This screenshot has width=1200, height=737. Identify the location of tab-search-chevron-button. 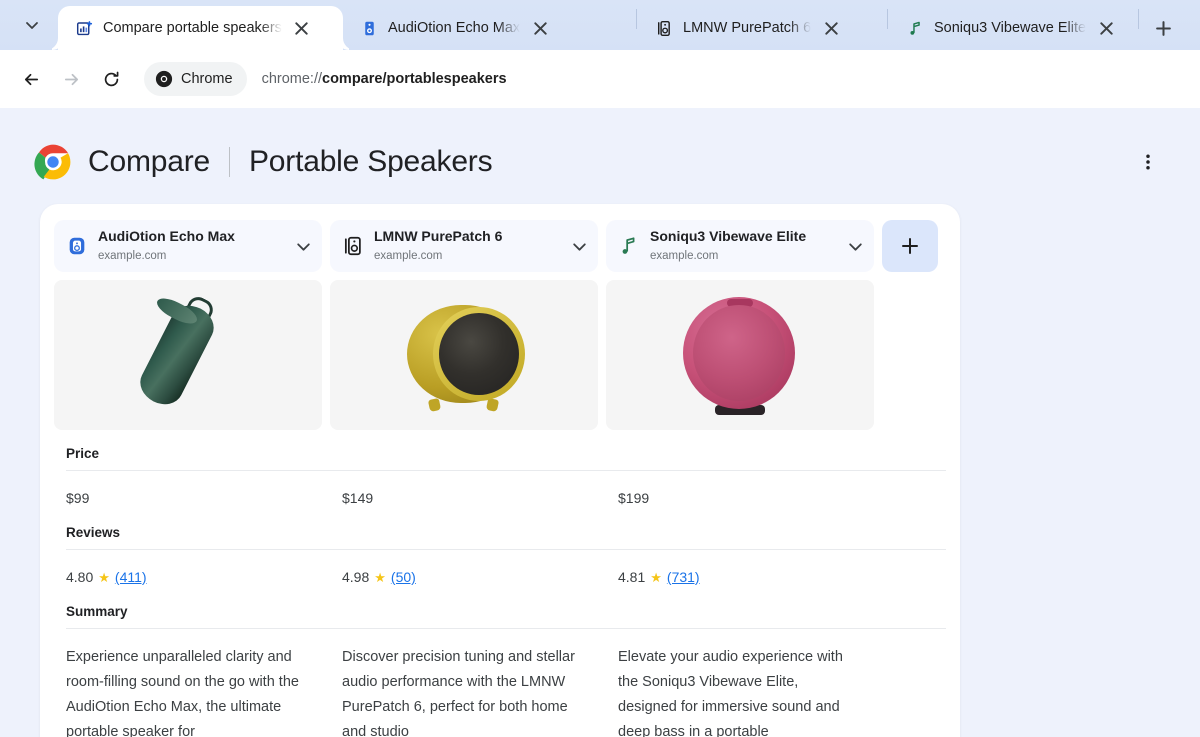
(32, 25).